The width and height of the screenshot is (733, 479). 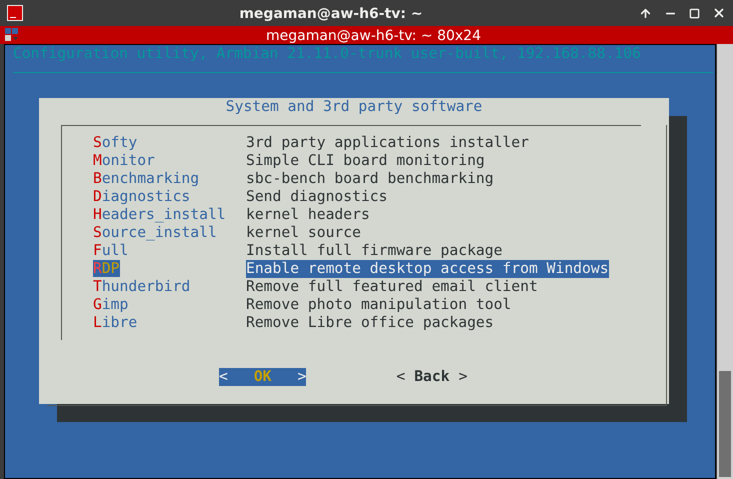 What do you see at coordinates (719, 13) in the screenshot?
I see `close-icon` at bounding box center [719, 13].